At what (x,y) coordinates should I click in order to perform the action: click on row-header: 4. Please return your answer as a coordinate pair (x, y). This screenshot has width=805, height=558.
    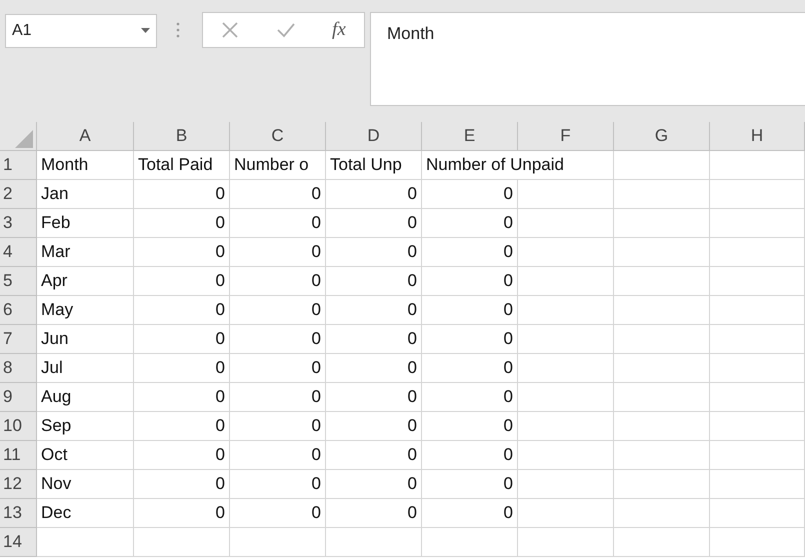
    Looking at the image, I should click on (18, 252).